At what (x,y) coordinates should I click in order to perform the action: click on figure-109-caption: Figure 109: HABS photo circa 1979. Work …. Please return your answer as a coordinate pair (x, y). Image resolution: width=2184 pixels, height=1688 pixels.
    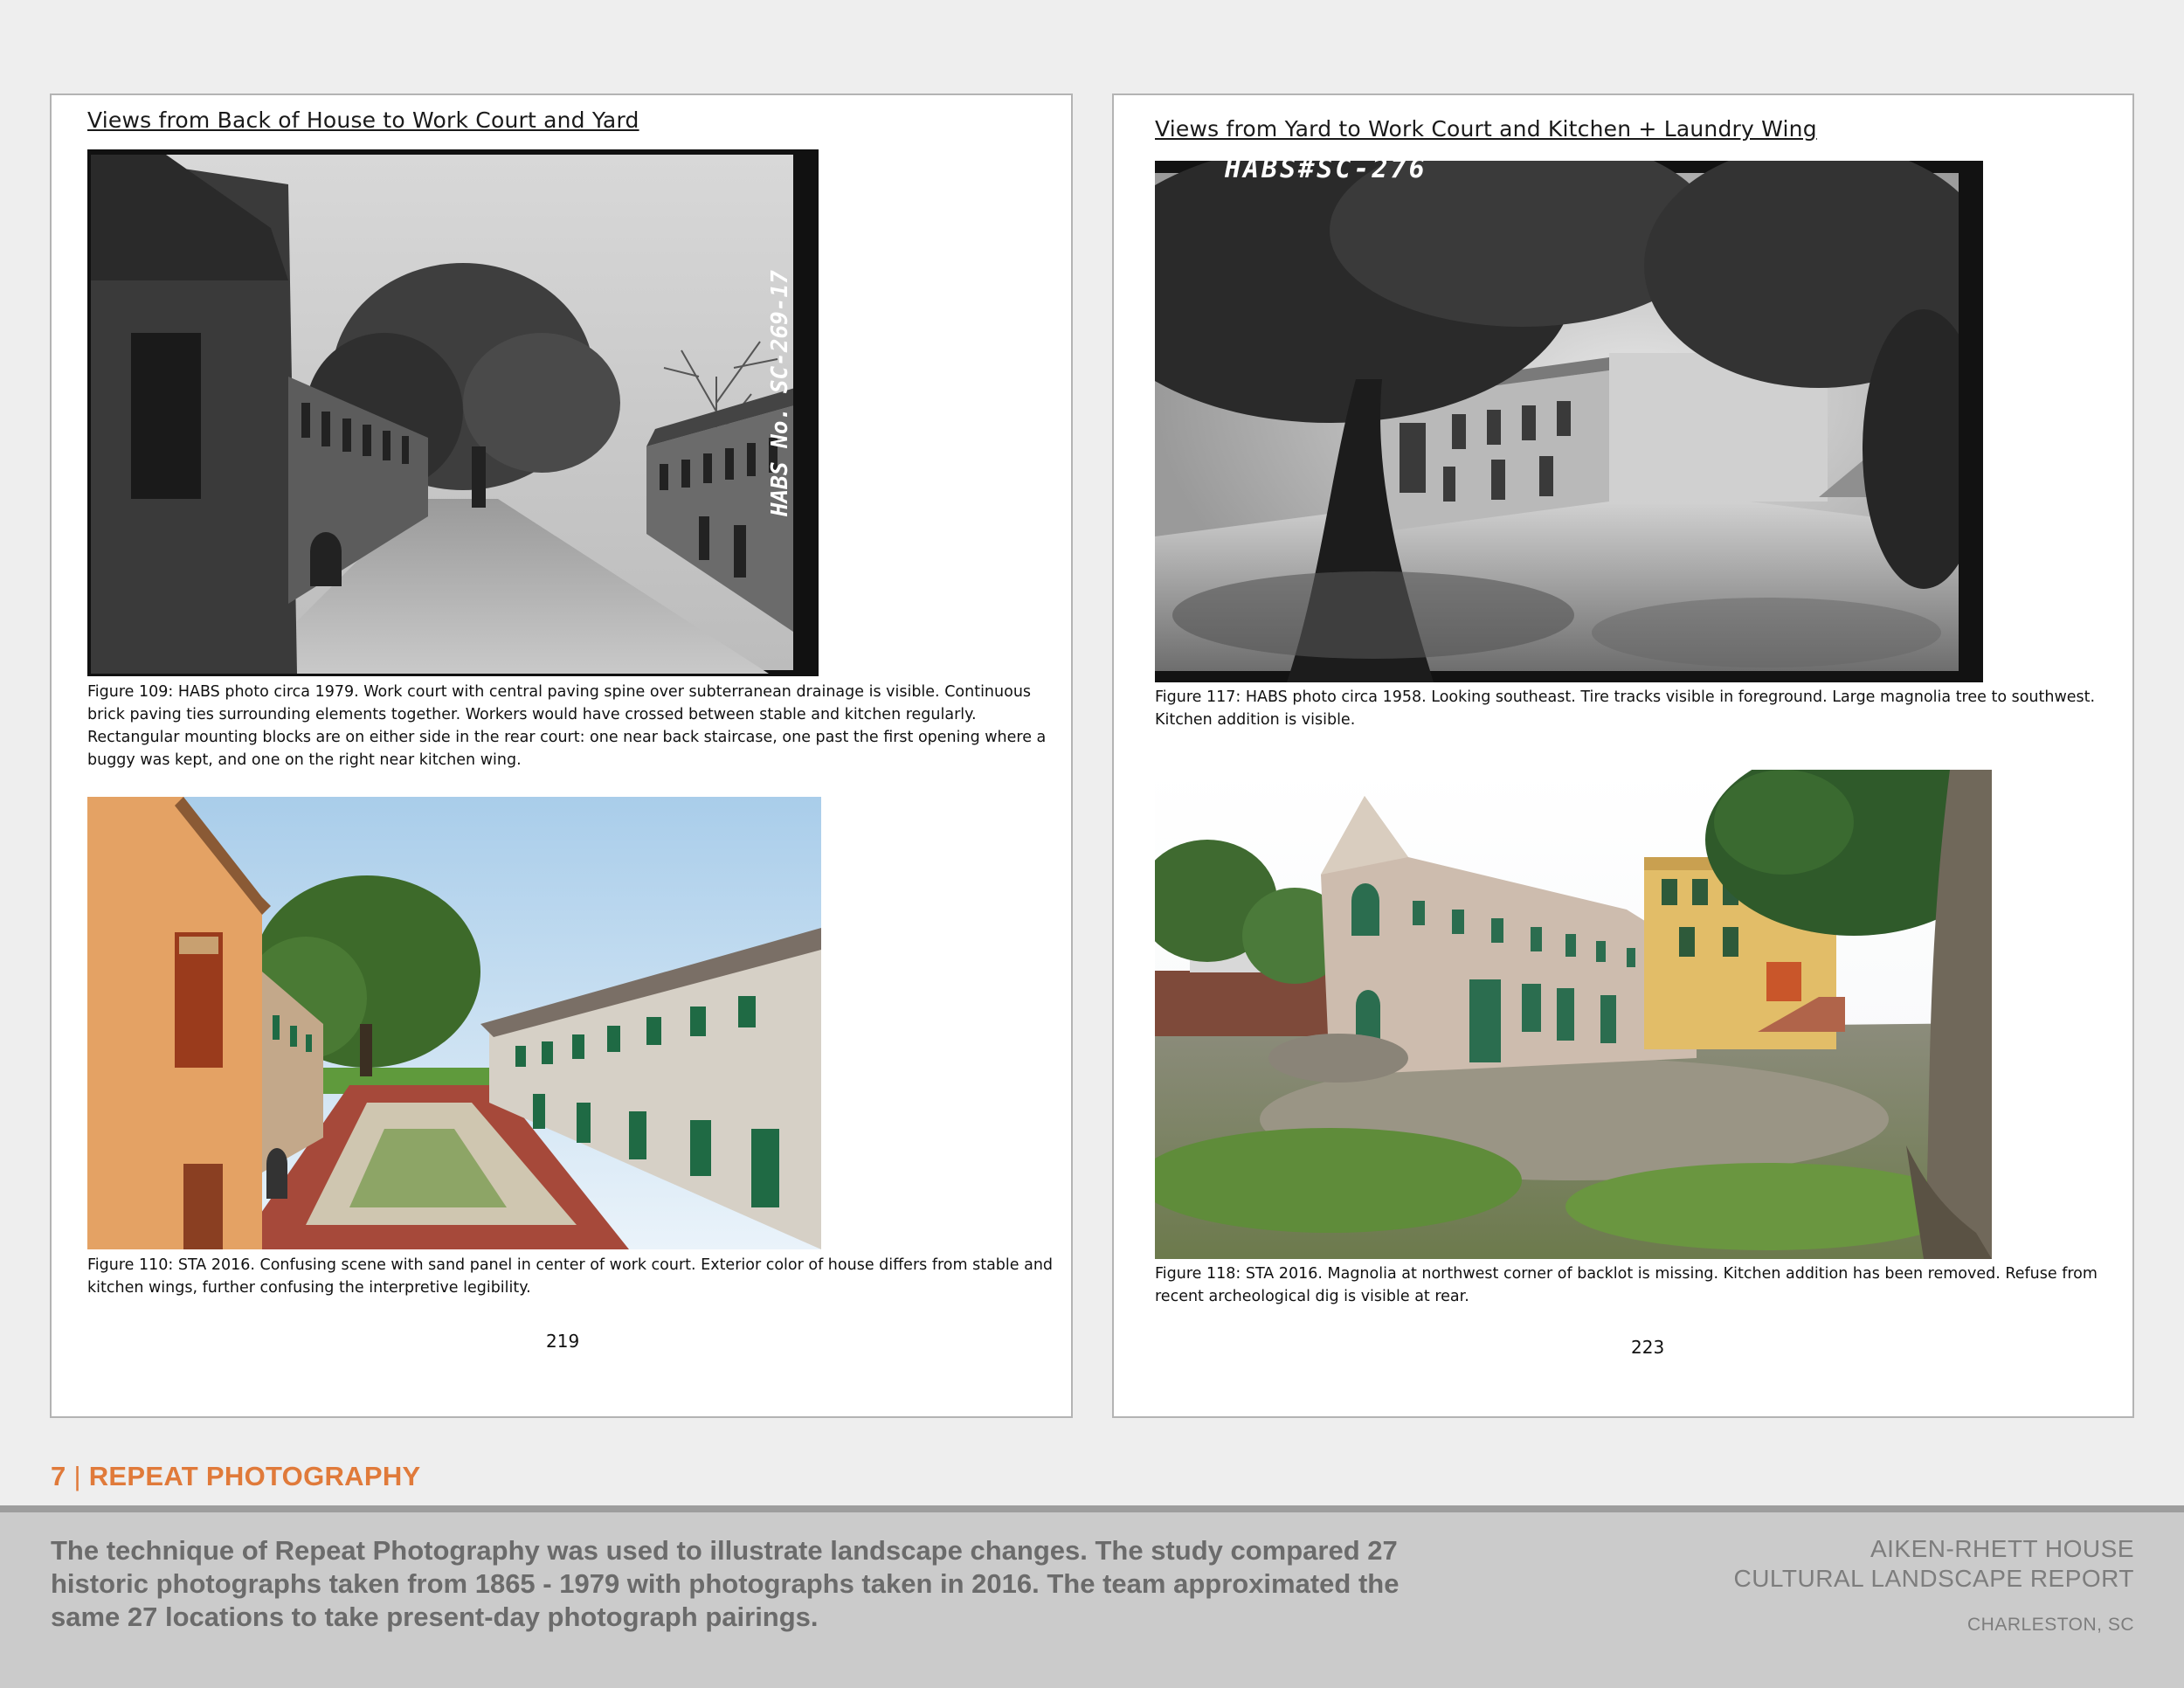
    Looking at the image, I should click on (567, 726).